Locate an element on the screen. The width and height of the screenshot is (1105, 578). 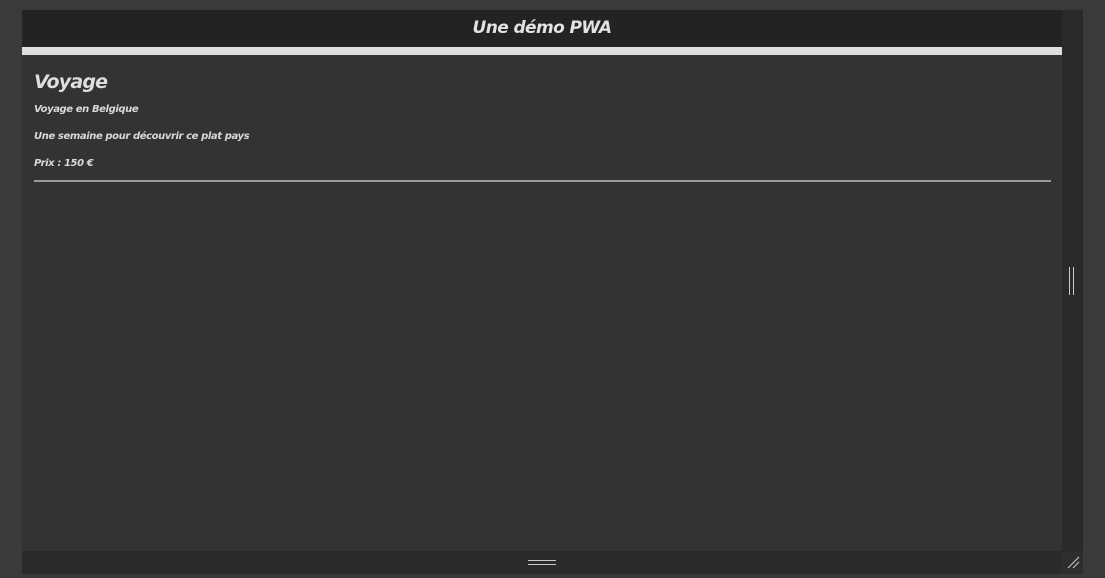
trip-description: Une semaine pour découvrir ce plat pays is located at coordinates (142, 136).